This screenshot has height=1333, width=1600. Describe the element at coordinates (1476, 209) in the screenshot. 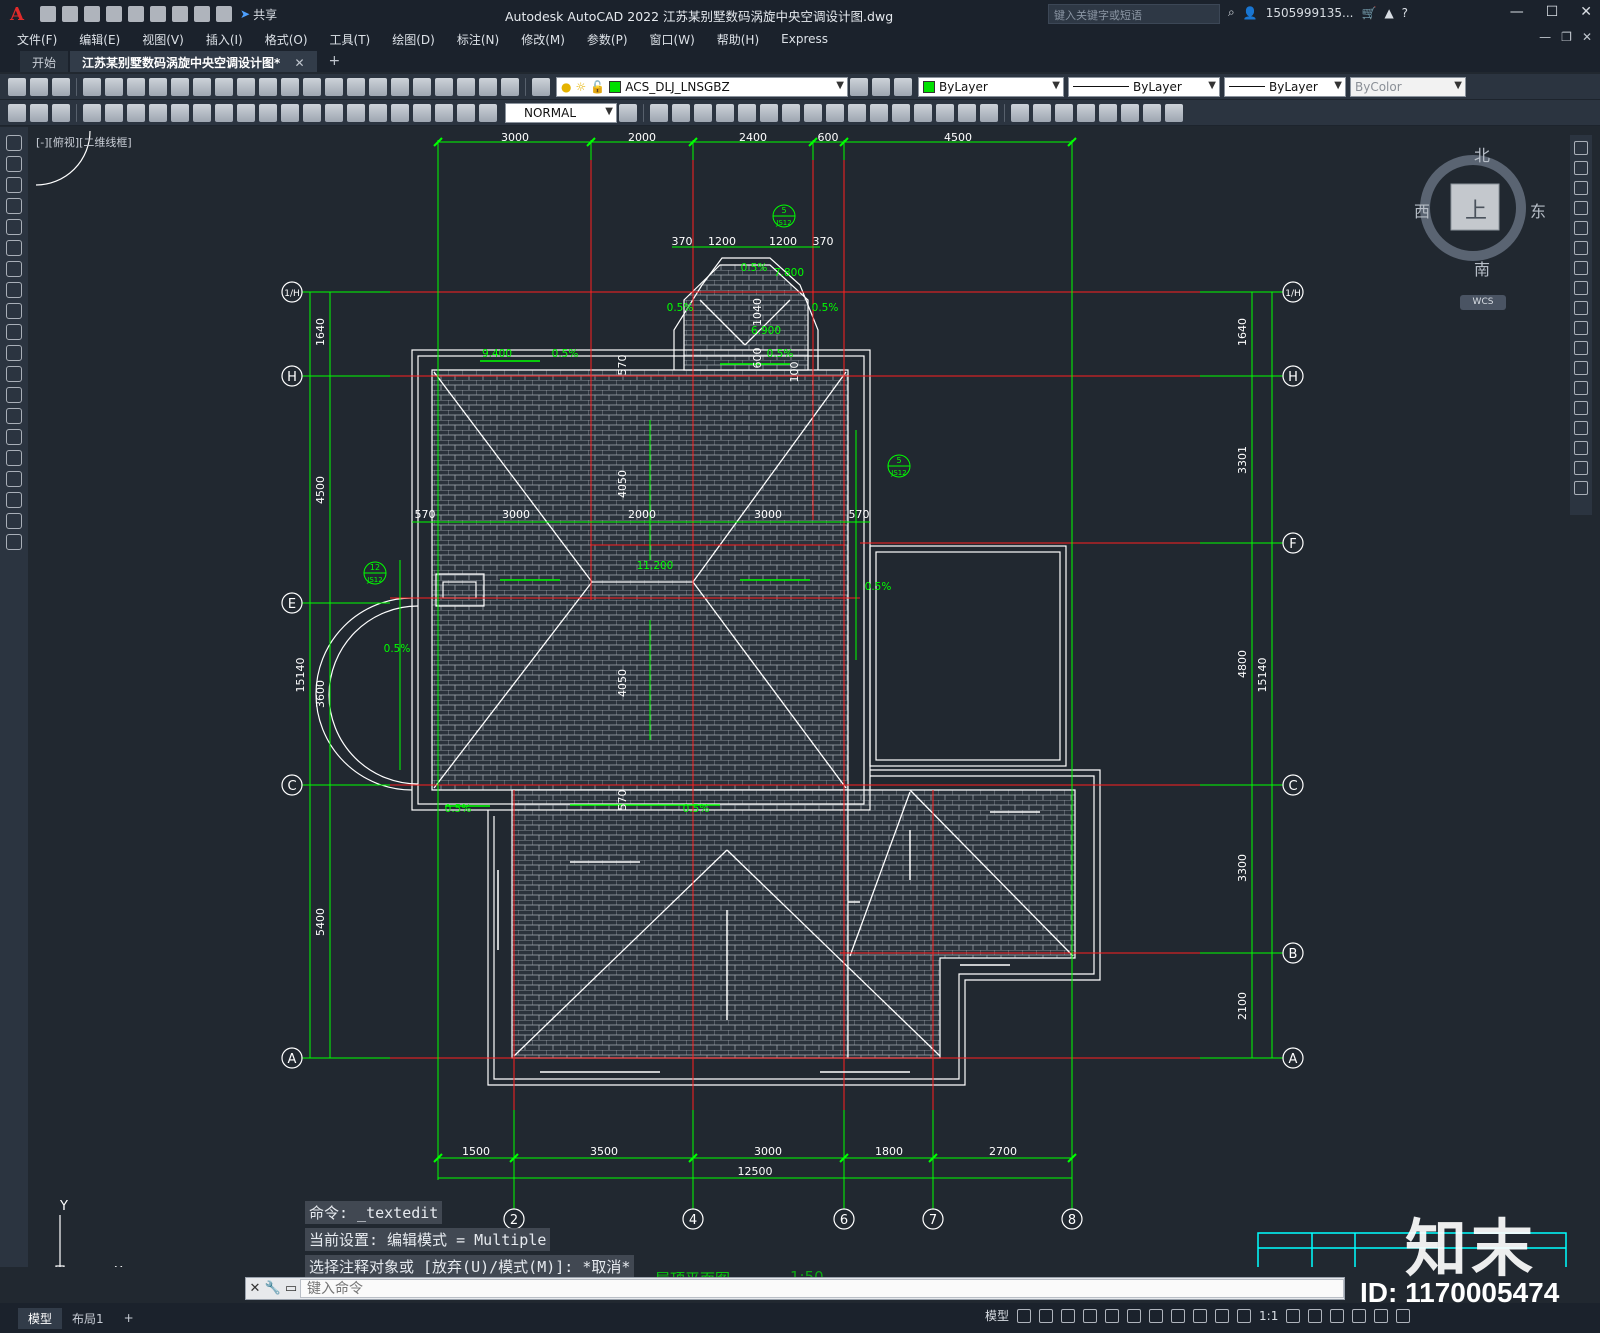

I see `viewcube-face-top: 上` at that location.